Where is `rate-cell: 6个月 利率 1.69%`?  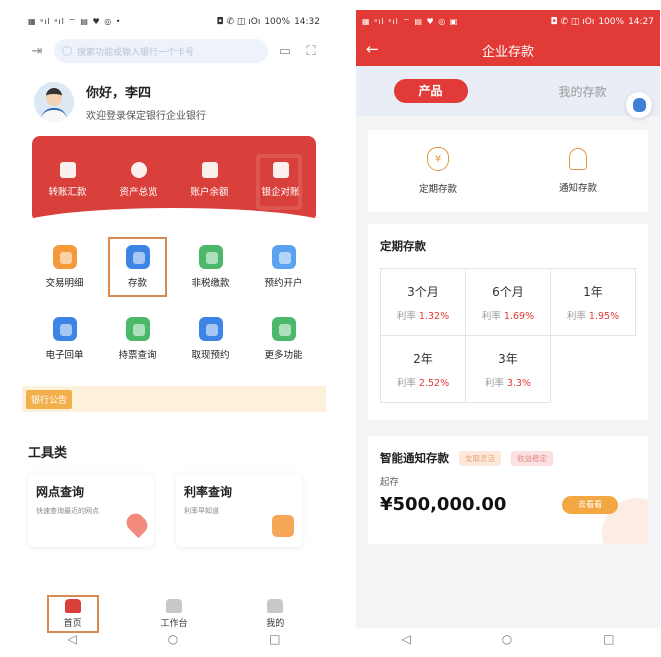 rate-cell: 6个月 利率 1.69% is located at coordinates (508, 302).